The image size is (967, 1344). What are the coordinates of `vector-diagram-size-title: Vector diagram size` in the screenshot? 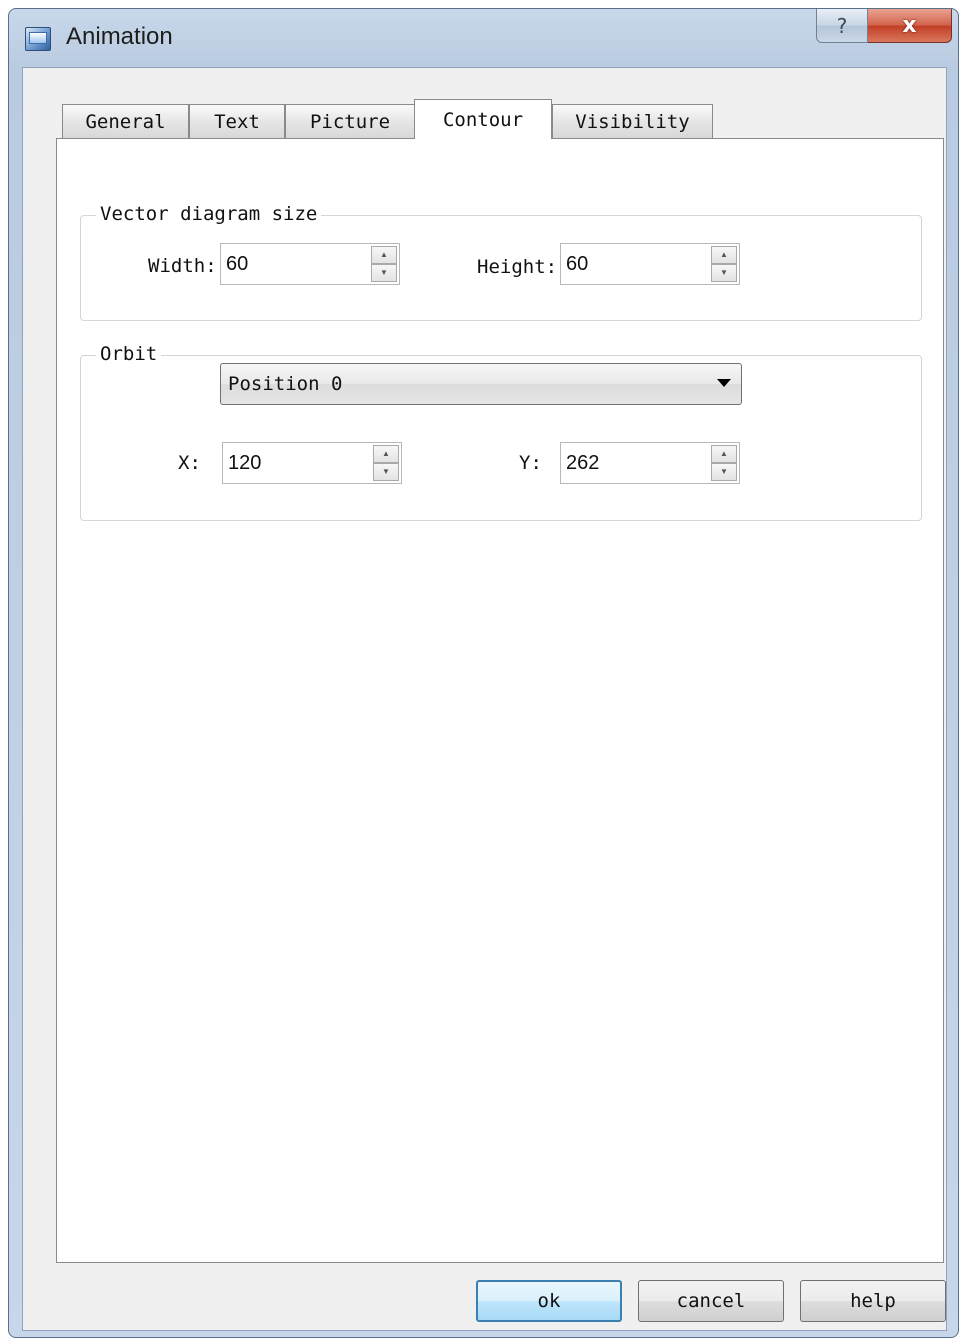 It's located at (209, 214).